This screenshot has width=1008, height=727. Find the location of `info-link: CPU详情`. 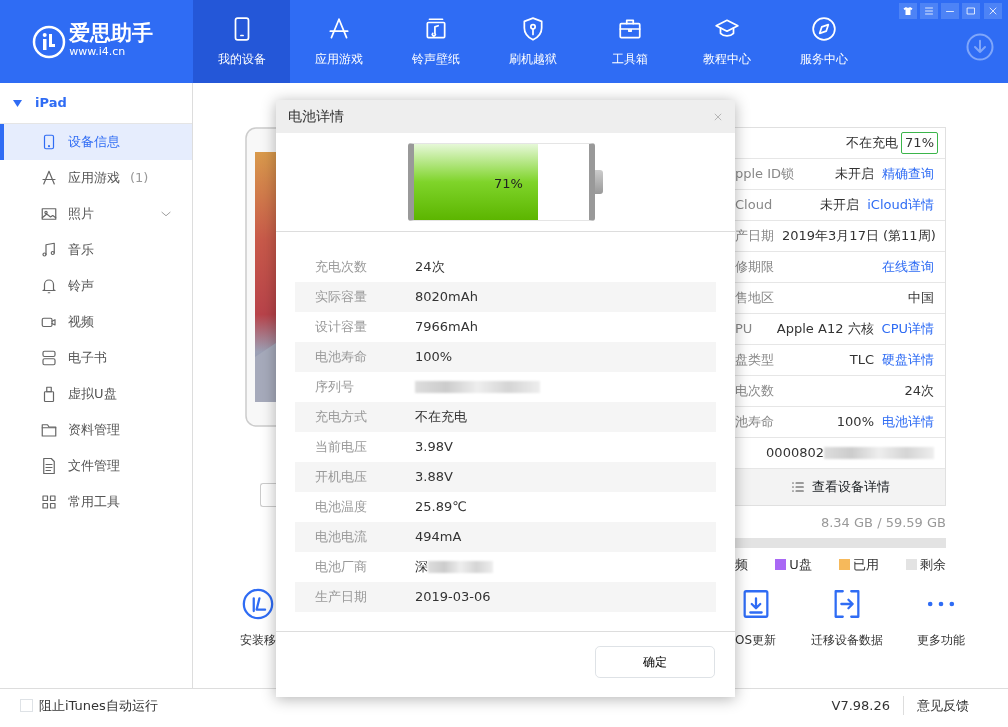

info-link: CPU详情 is located at coordinates (907, 329).